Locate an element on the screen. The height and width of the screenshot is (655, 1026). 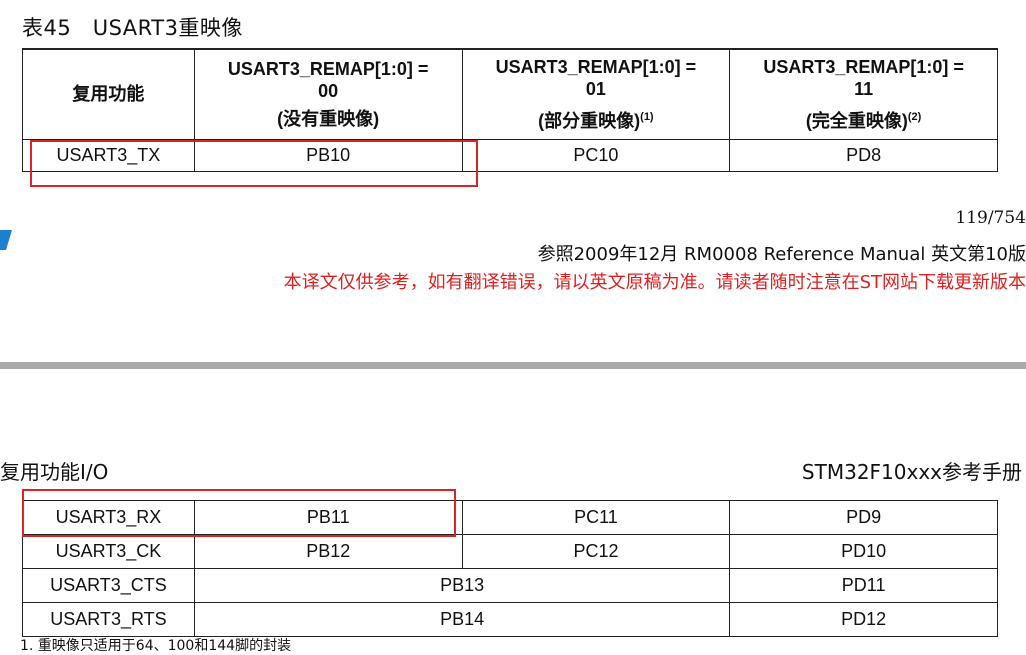
header-remap-00: USART3_REMAP[1:0] = 00 (没有重映像) is located at coordinates (328, 94).